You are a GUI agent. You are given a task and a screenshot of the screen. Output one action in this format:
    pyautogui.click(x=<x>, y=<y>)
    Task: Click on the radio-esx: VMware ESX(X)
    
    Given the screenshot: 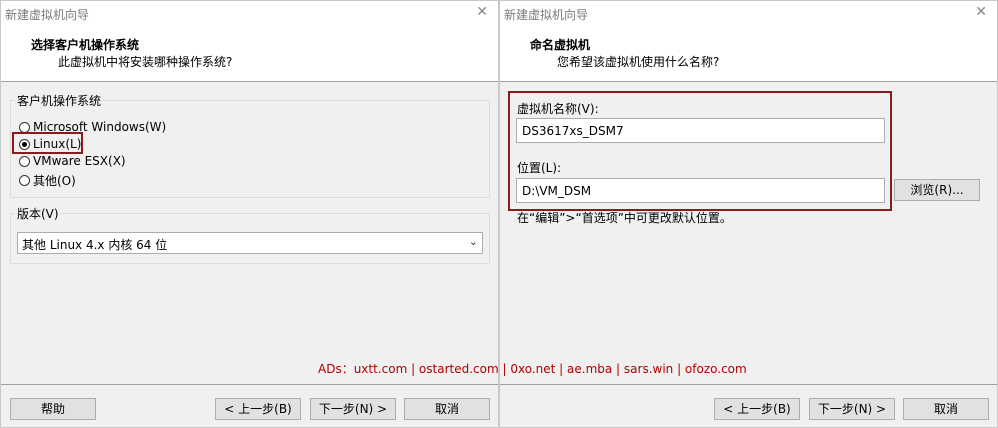 What is the action you would take?
    pyautogui.click(x=72, y=161)
    